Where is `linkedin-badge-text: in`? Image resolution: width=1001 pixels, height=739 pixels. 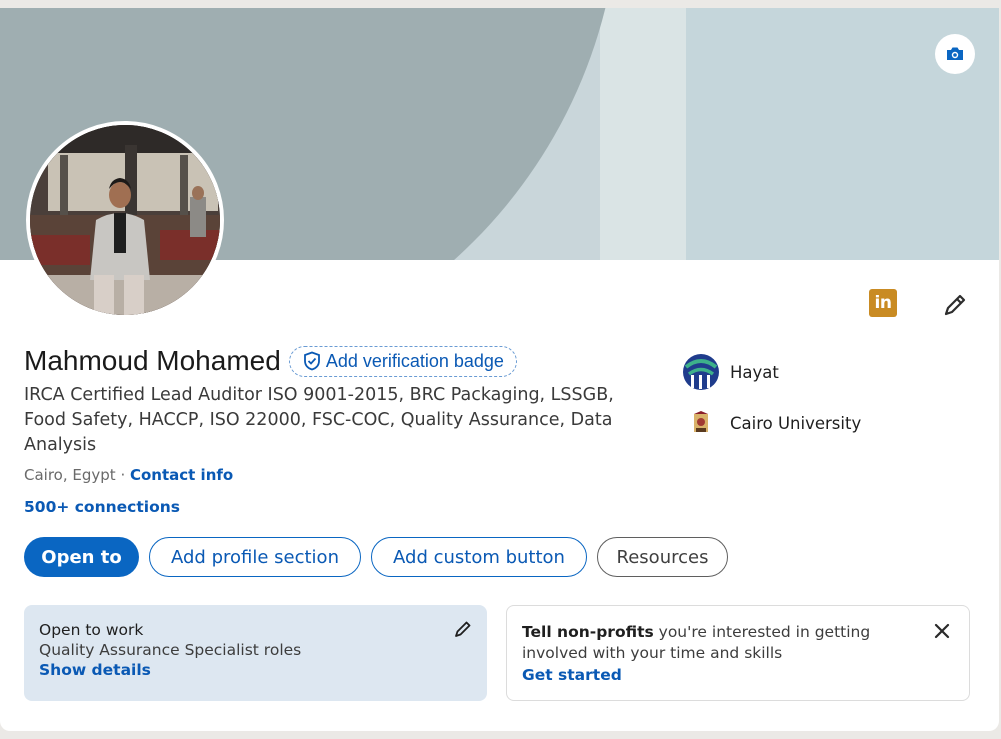 linkedin-badge-text: in is located at coordinates (883, 303).